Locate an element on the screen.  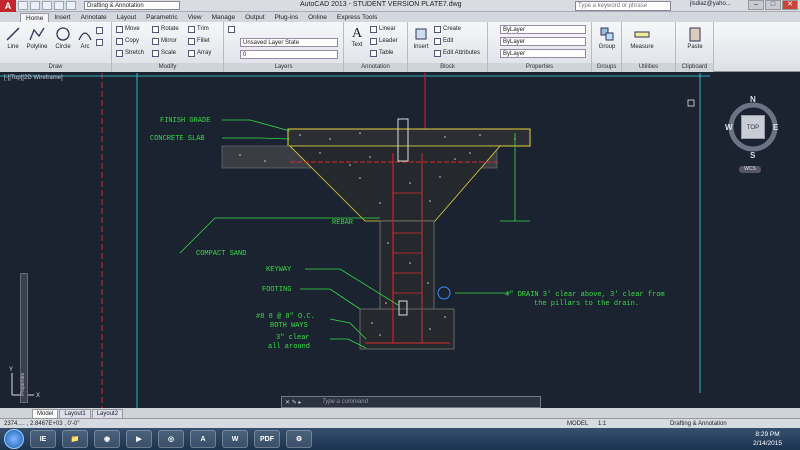
lineweight-select: ByLayer is located at coordinates (543, 53).